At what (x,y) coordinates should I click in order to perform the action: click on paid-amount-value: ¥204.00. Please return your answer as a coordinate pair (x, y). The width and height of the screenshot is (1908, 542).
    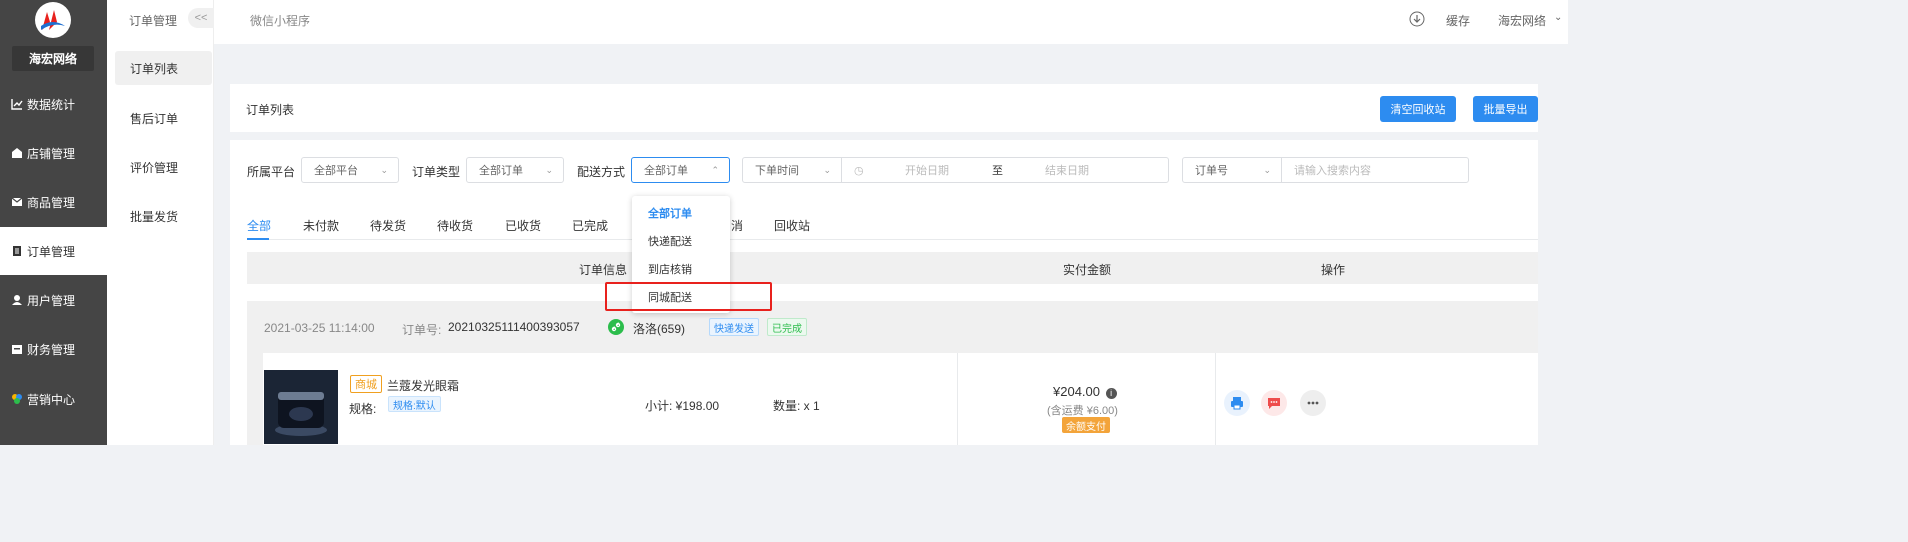
    Looking at the image, I should click on (1076, 391).